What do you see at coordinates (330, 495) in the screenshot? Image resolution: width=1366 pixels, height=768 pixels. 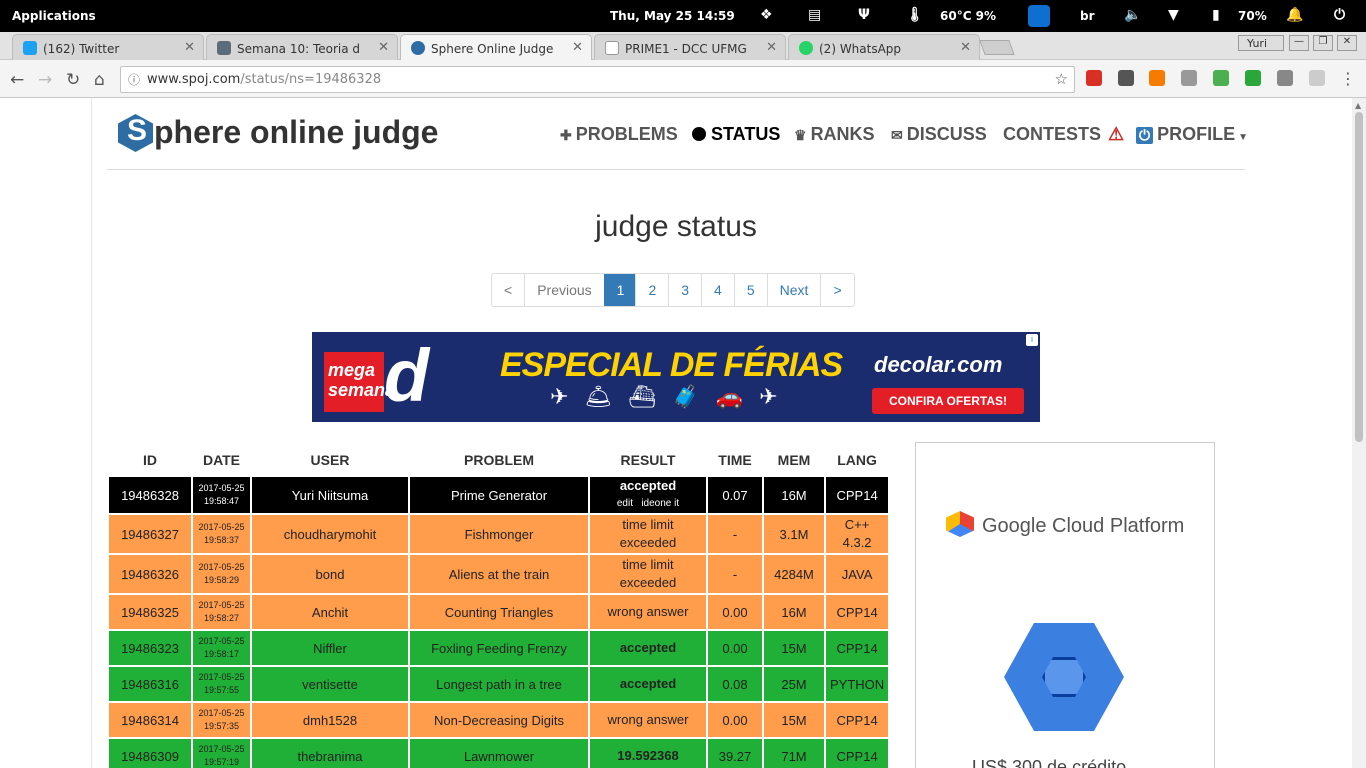 I see `user-link: Yuri Niitsuma` at bounding box center [330, 495].